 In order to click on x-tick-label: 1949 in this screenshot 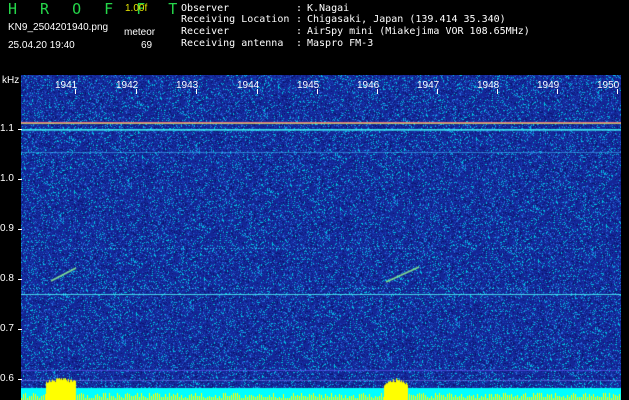, I will do `click(548, 85)`.